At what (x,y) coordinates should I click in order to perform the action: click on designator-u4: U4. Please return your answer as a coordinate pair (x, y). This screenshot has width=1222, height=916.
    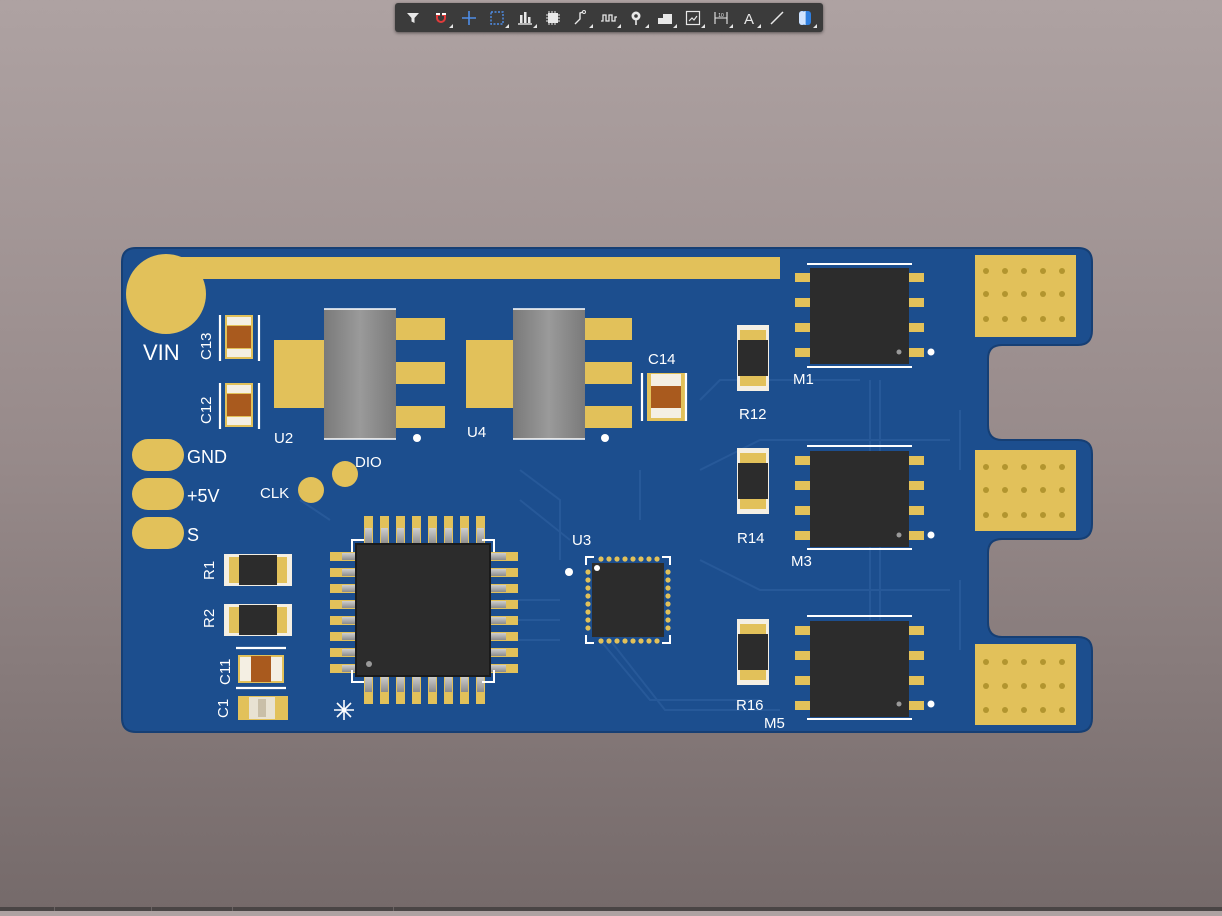
    Looking at the image, I should click on (476, 432).